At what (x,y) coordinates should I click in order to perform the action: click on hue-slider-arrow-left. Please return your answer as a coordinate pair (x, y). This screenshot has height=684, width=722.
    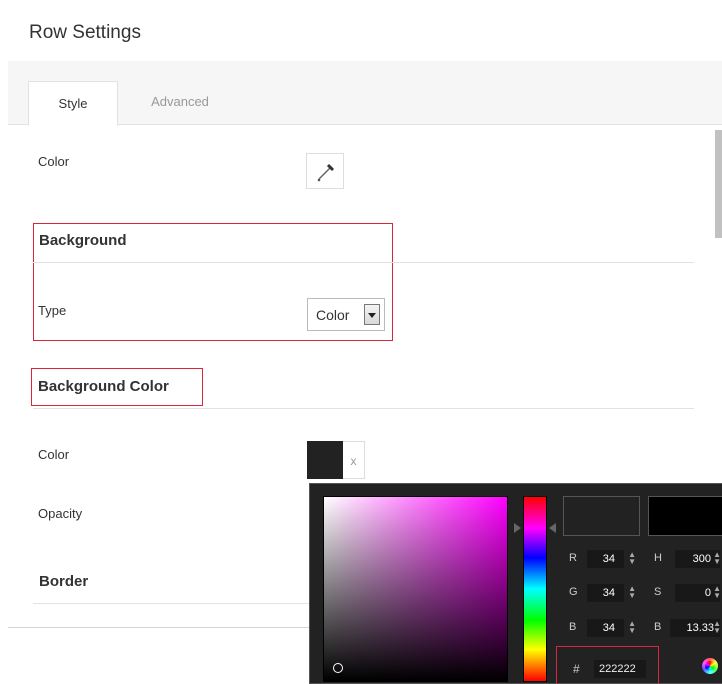
    Looking at the image, I should click on (517, 528).